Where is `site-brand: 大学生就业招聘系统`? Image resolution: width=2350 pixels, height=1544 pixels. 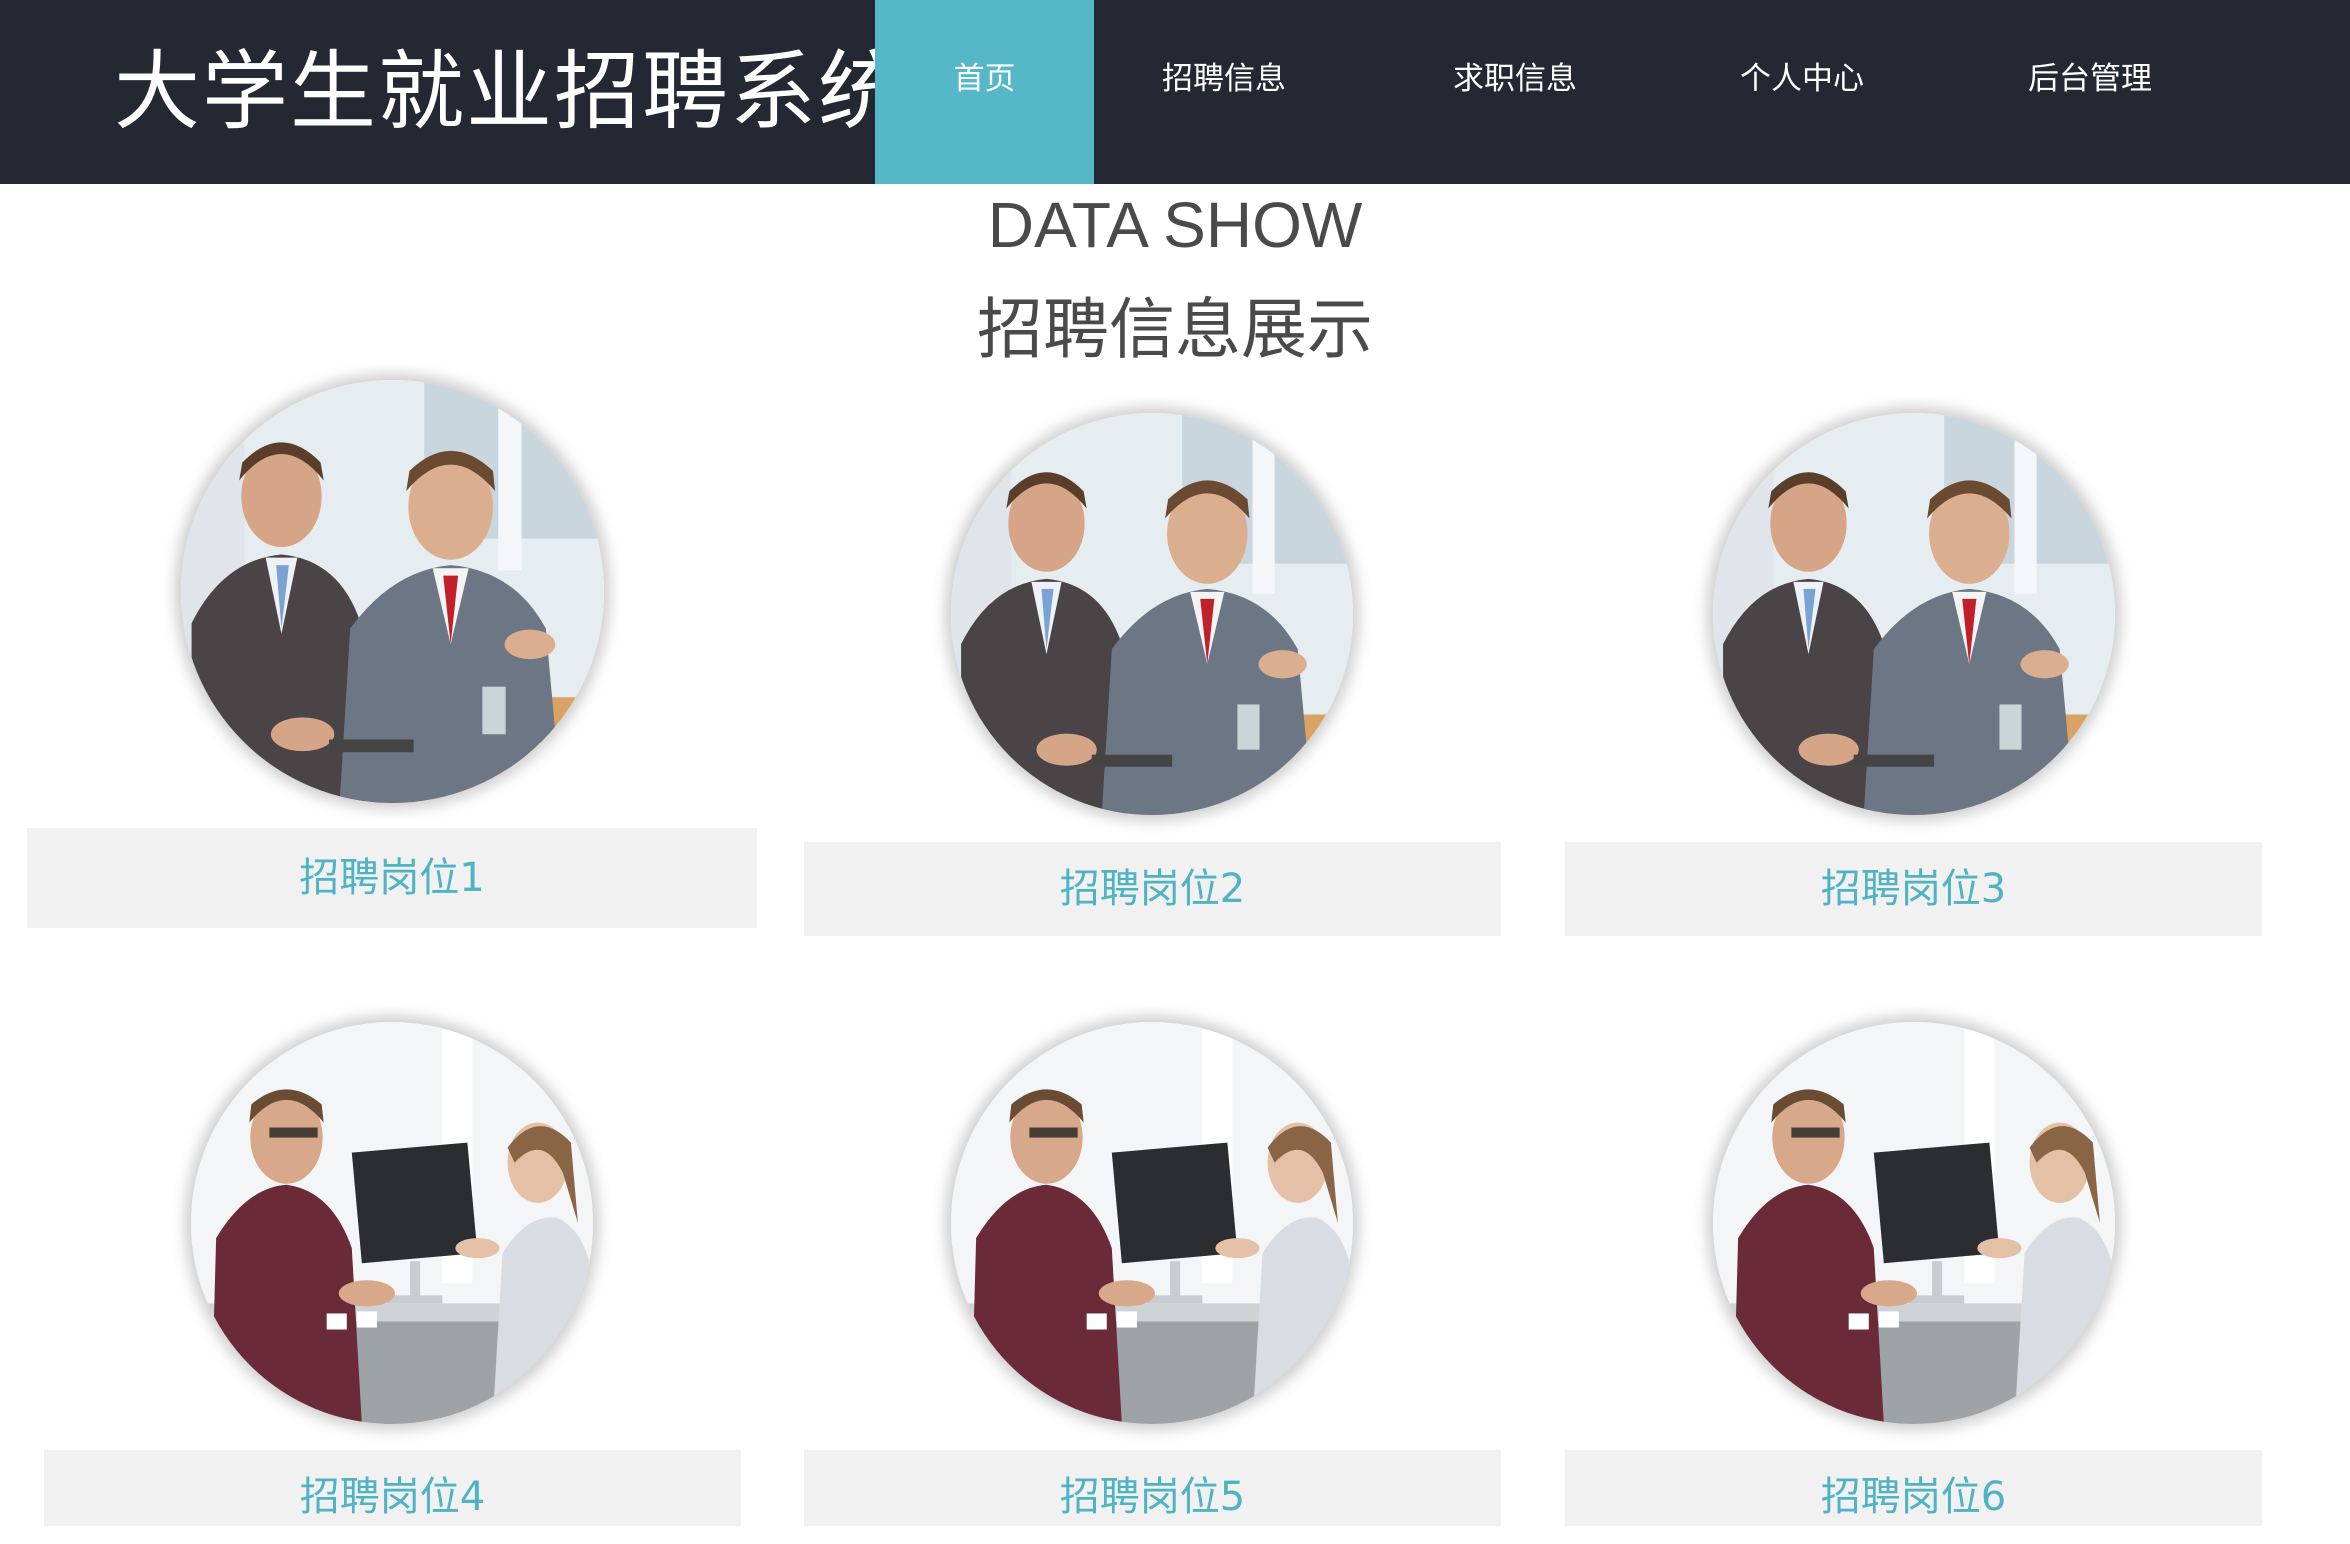
site-brand: 大学生就业招聘系统 is located at coordinates (510, 92).